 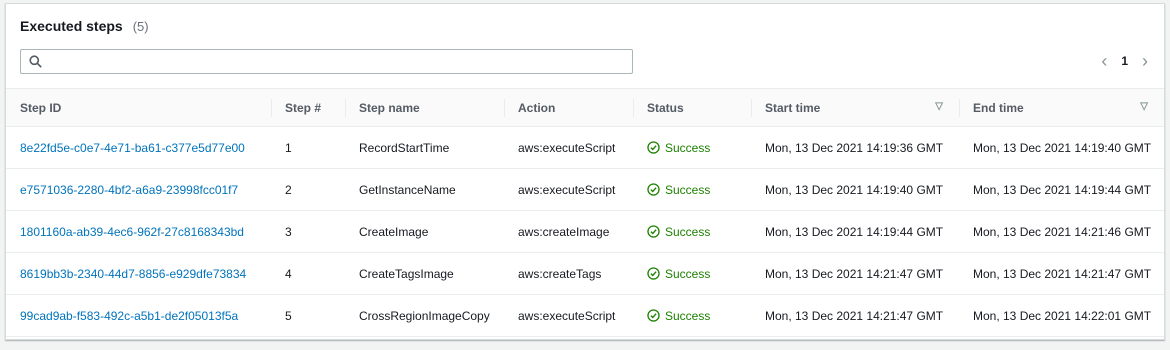 I want to click on step-name: CreateImage, so click(x=394, y=231).